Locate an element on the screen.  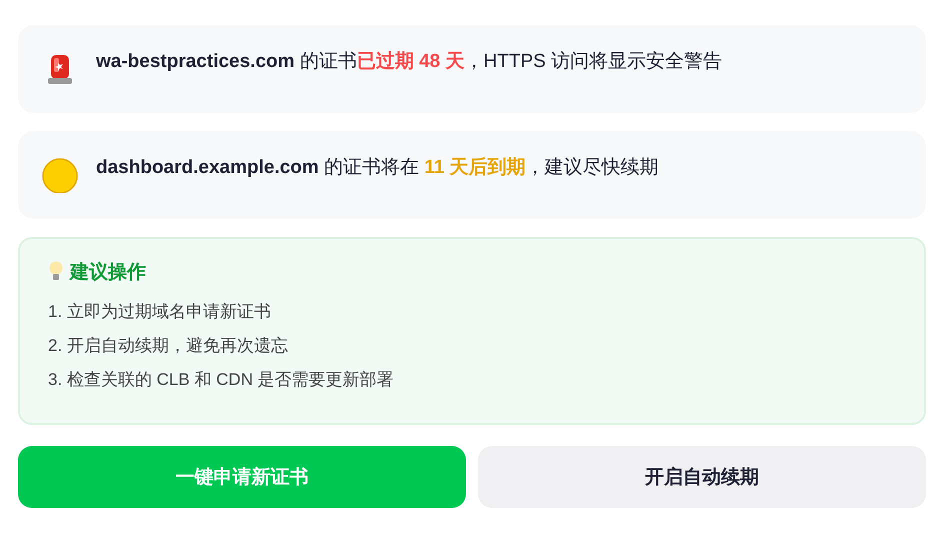
suggestion-title: 建议操作 is located at coordinates (108, 272).